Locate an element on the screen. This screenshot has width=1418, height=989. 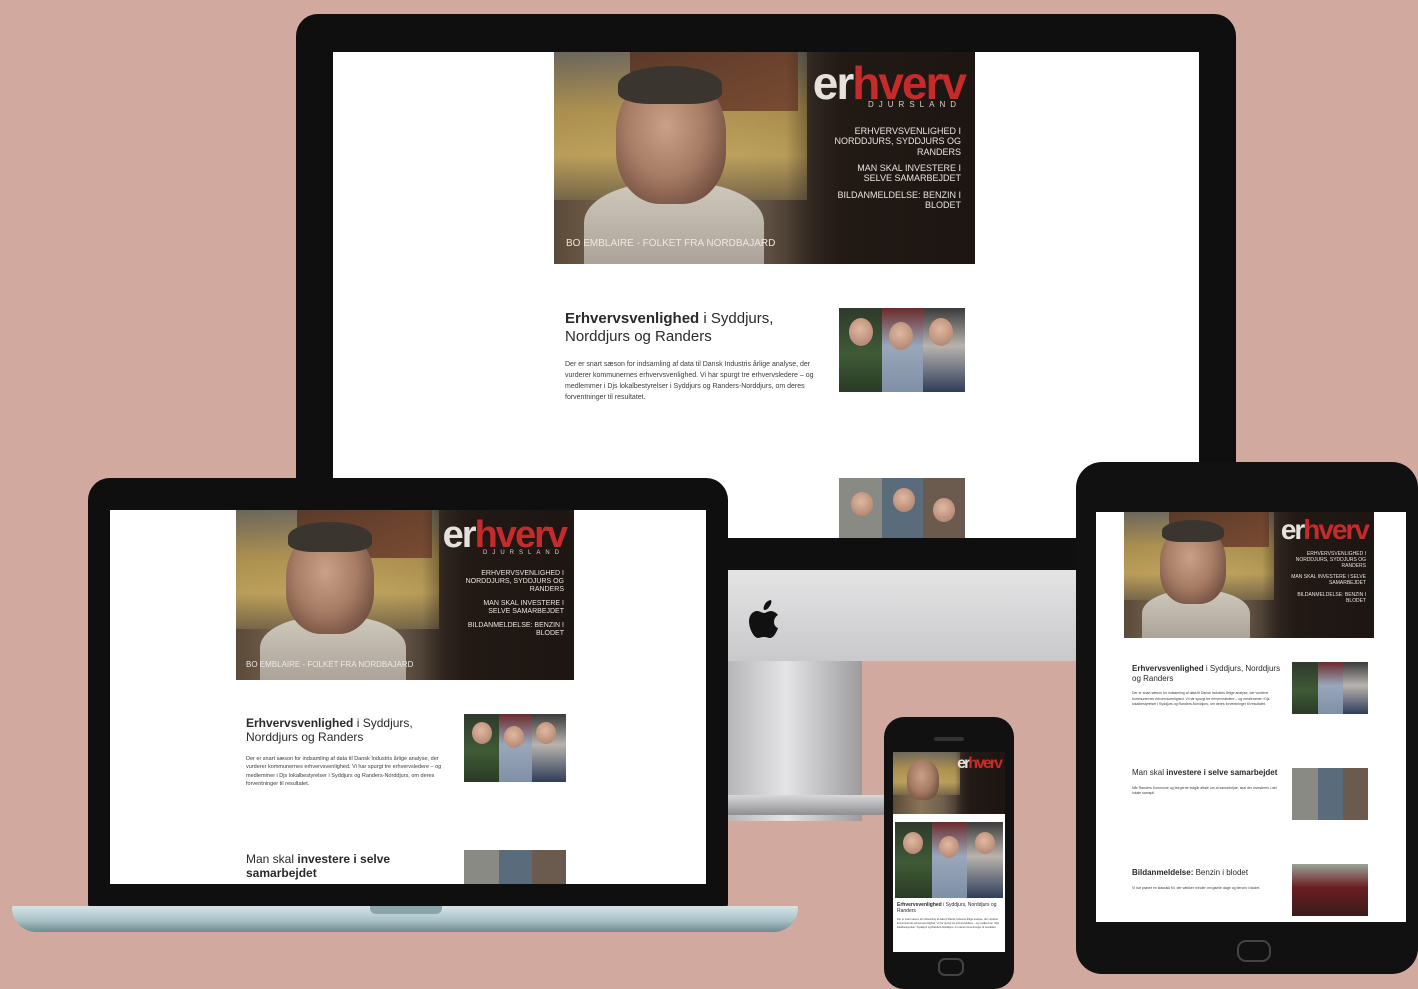
article-3-photo is located at coordinates (1330, 890).